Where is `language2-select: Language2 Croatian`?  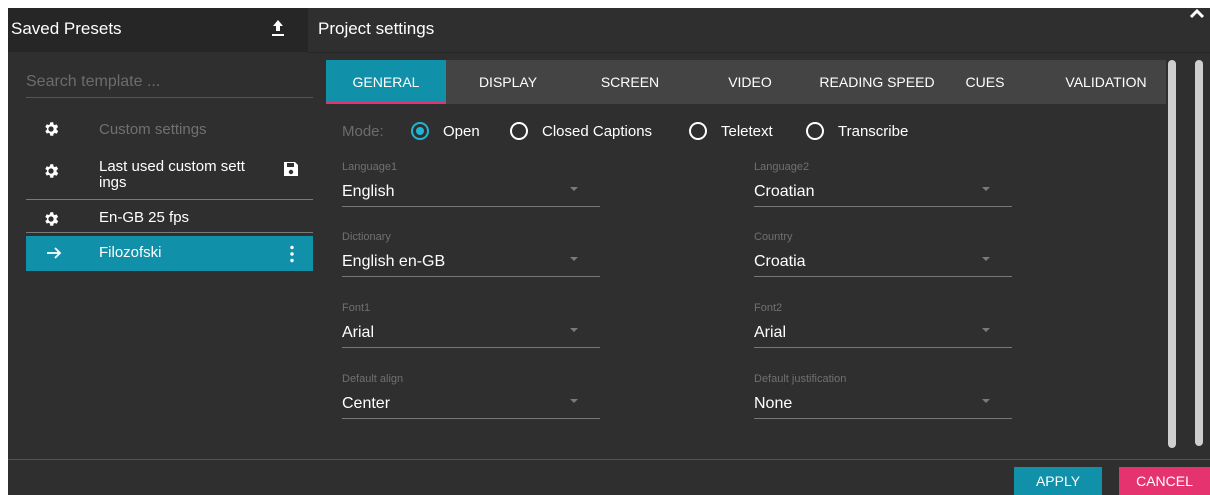 language2-select: Language2 Croatian is located at coordinates (883, 184).